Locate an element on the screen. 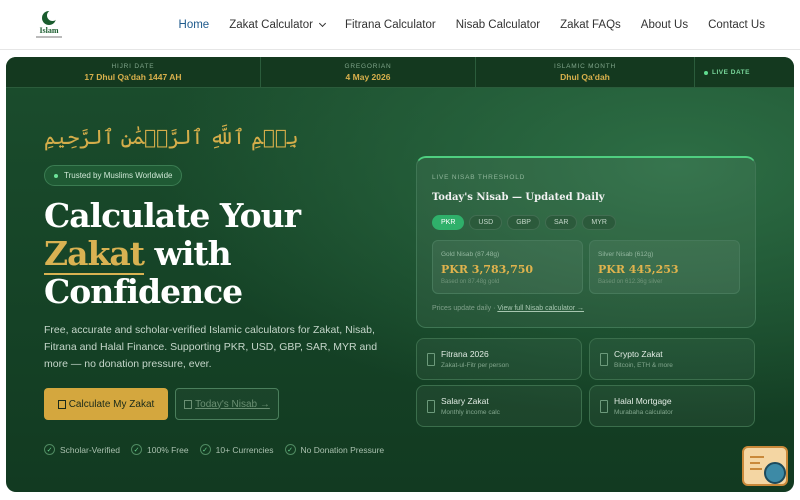  salary-zakat-card: Salary Zakat Monthly income calc is located at coordinates (499, 406).